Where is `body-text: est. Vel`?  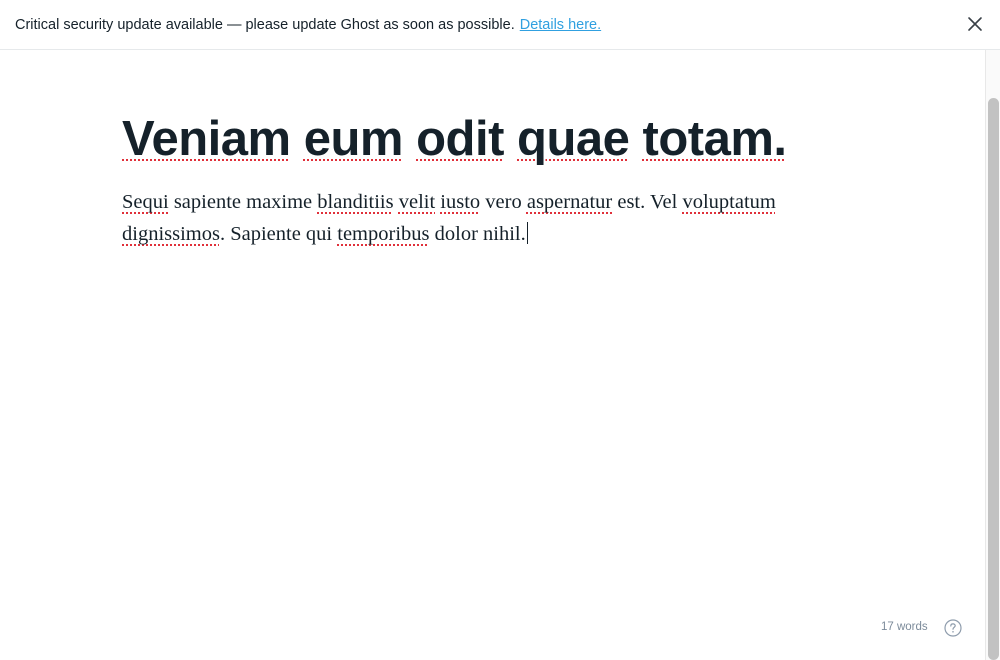
body-text: est. Vel is located at coordinates (647, 202).